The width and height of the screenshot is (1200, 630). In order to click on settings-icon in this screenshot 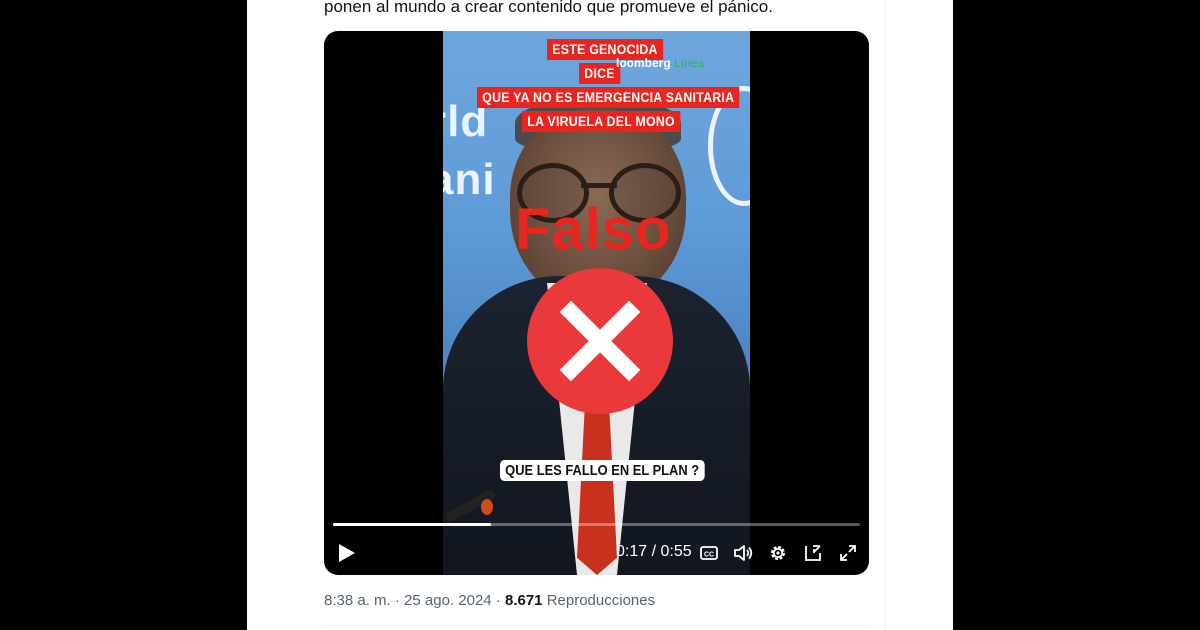, I will do `click(778, 553)`.